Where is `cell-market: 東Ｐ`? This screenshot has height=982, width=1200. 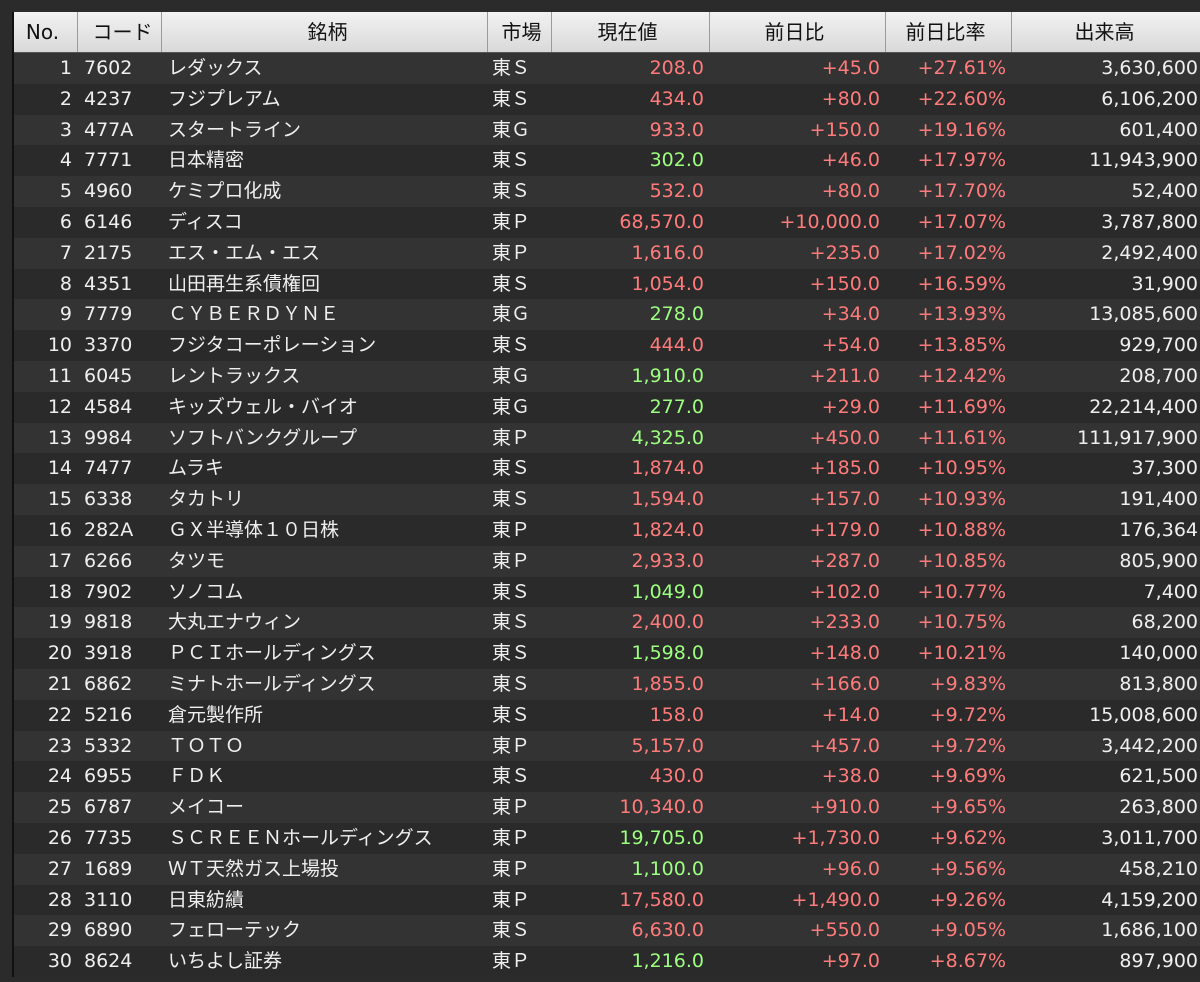 cell-market: 東Ｐ is located at coordinates (511, 560).